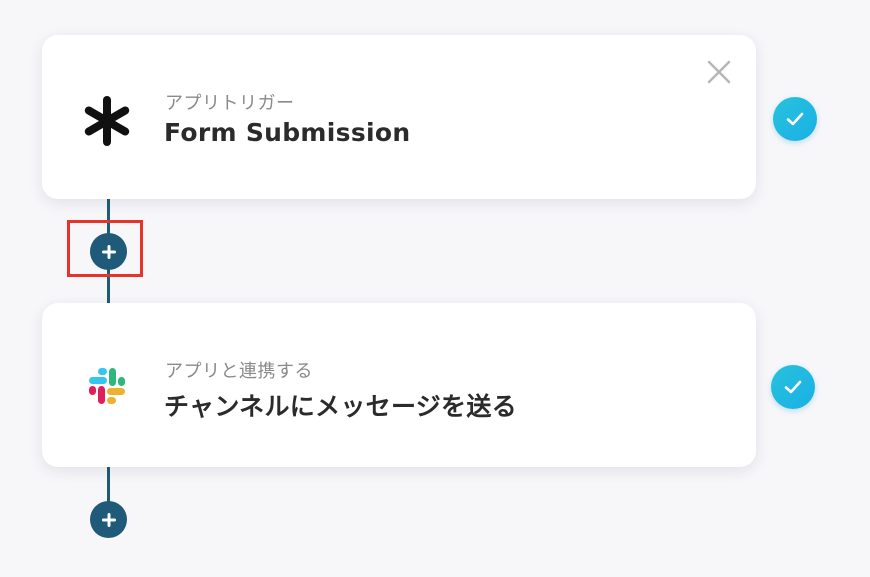 The image size is (870, 577). I want to click on plus-icon, so click(108, 519).